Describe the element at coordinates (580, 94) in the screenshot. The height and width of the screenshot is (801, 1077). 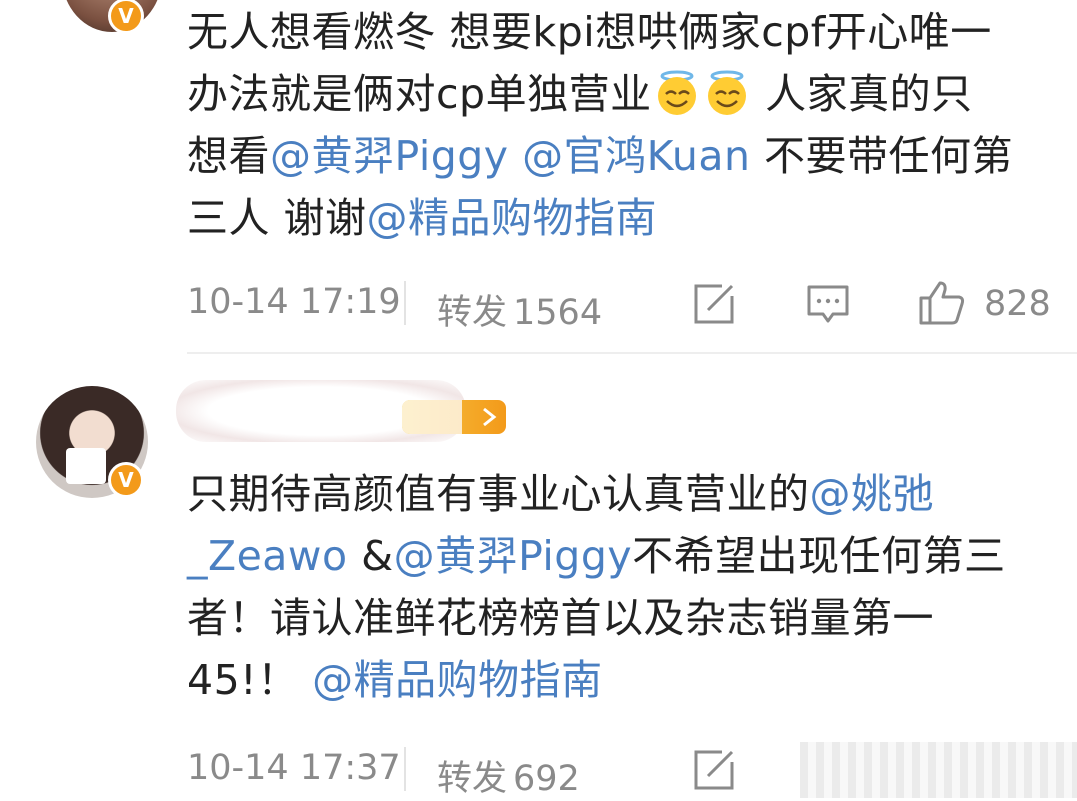
I see `comment-line: 办法就是俩对cp单独营业 人家真的只` at that location.